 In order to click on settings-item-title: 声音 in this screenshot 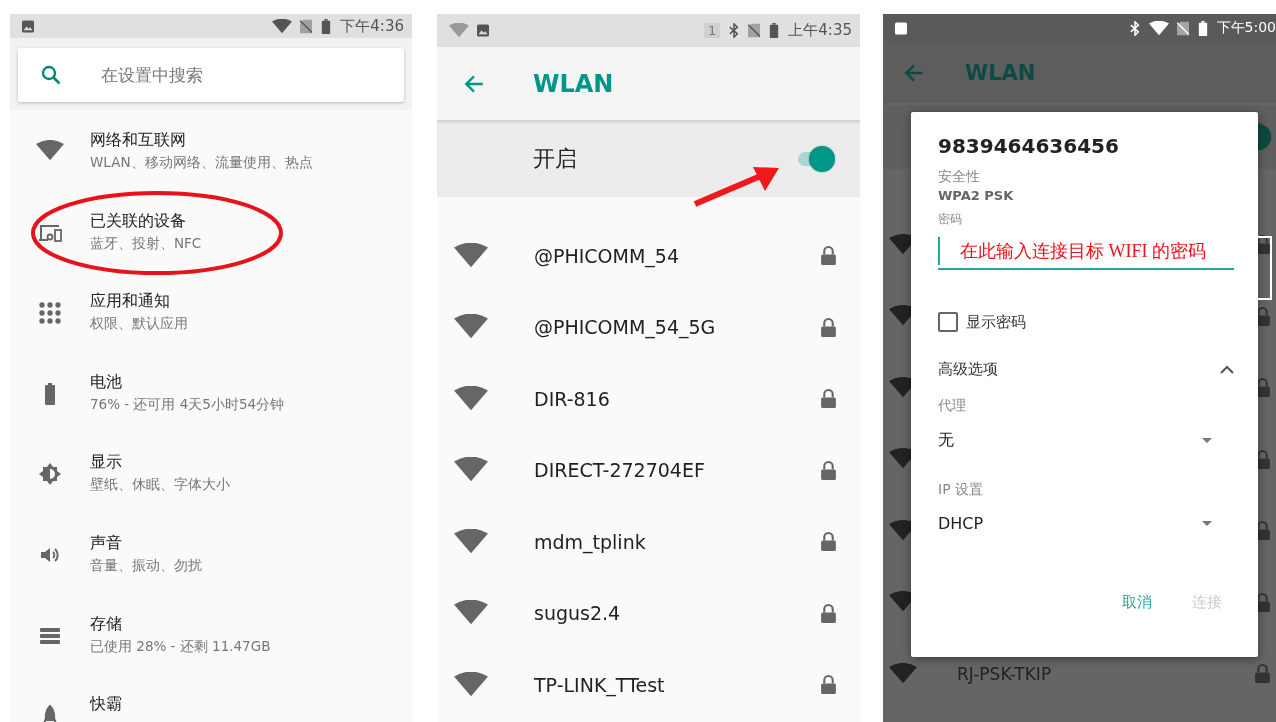, I will do `click(106, 543)`.